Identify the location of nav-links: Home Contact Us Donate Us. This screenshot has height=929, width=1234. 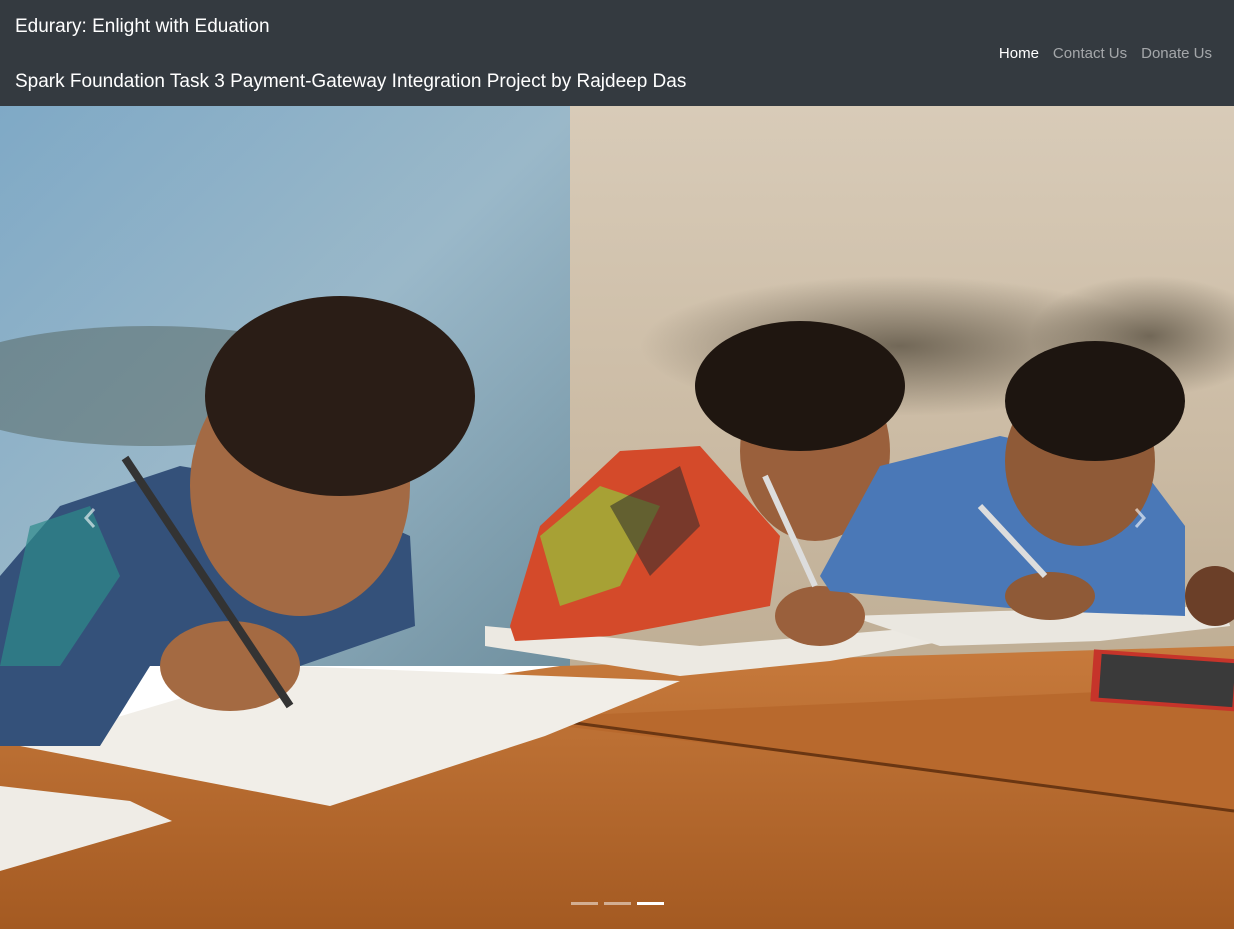
(1102, 54).